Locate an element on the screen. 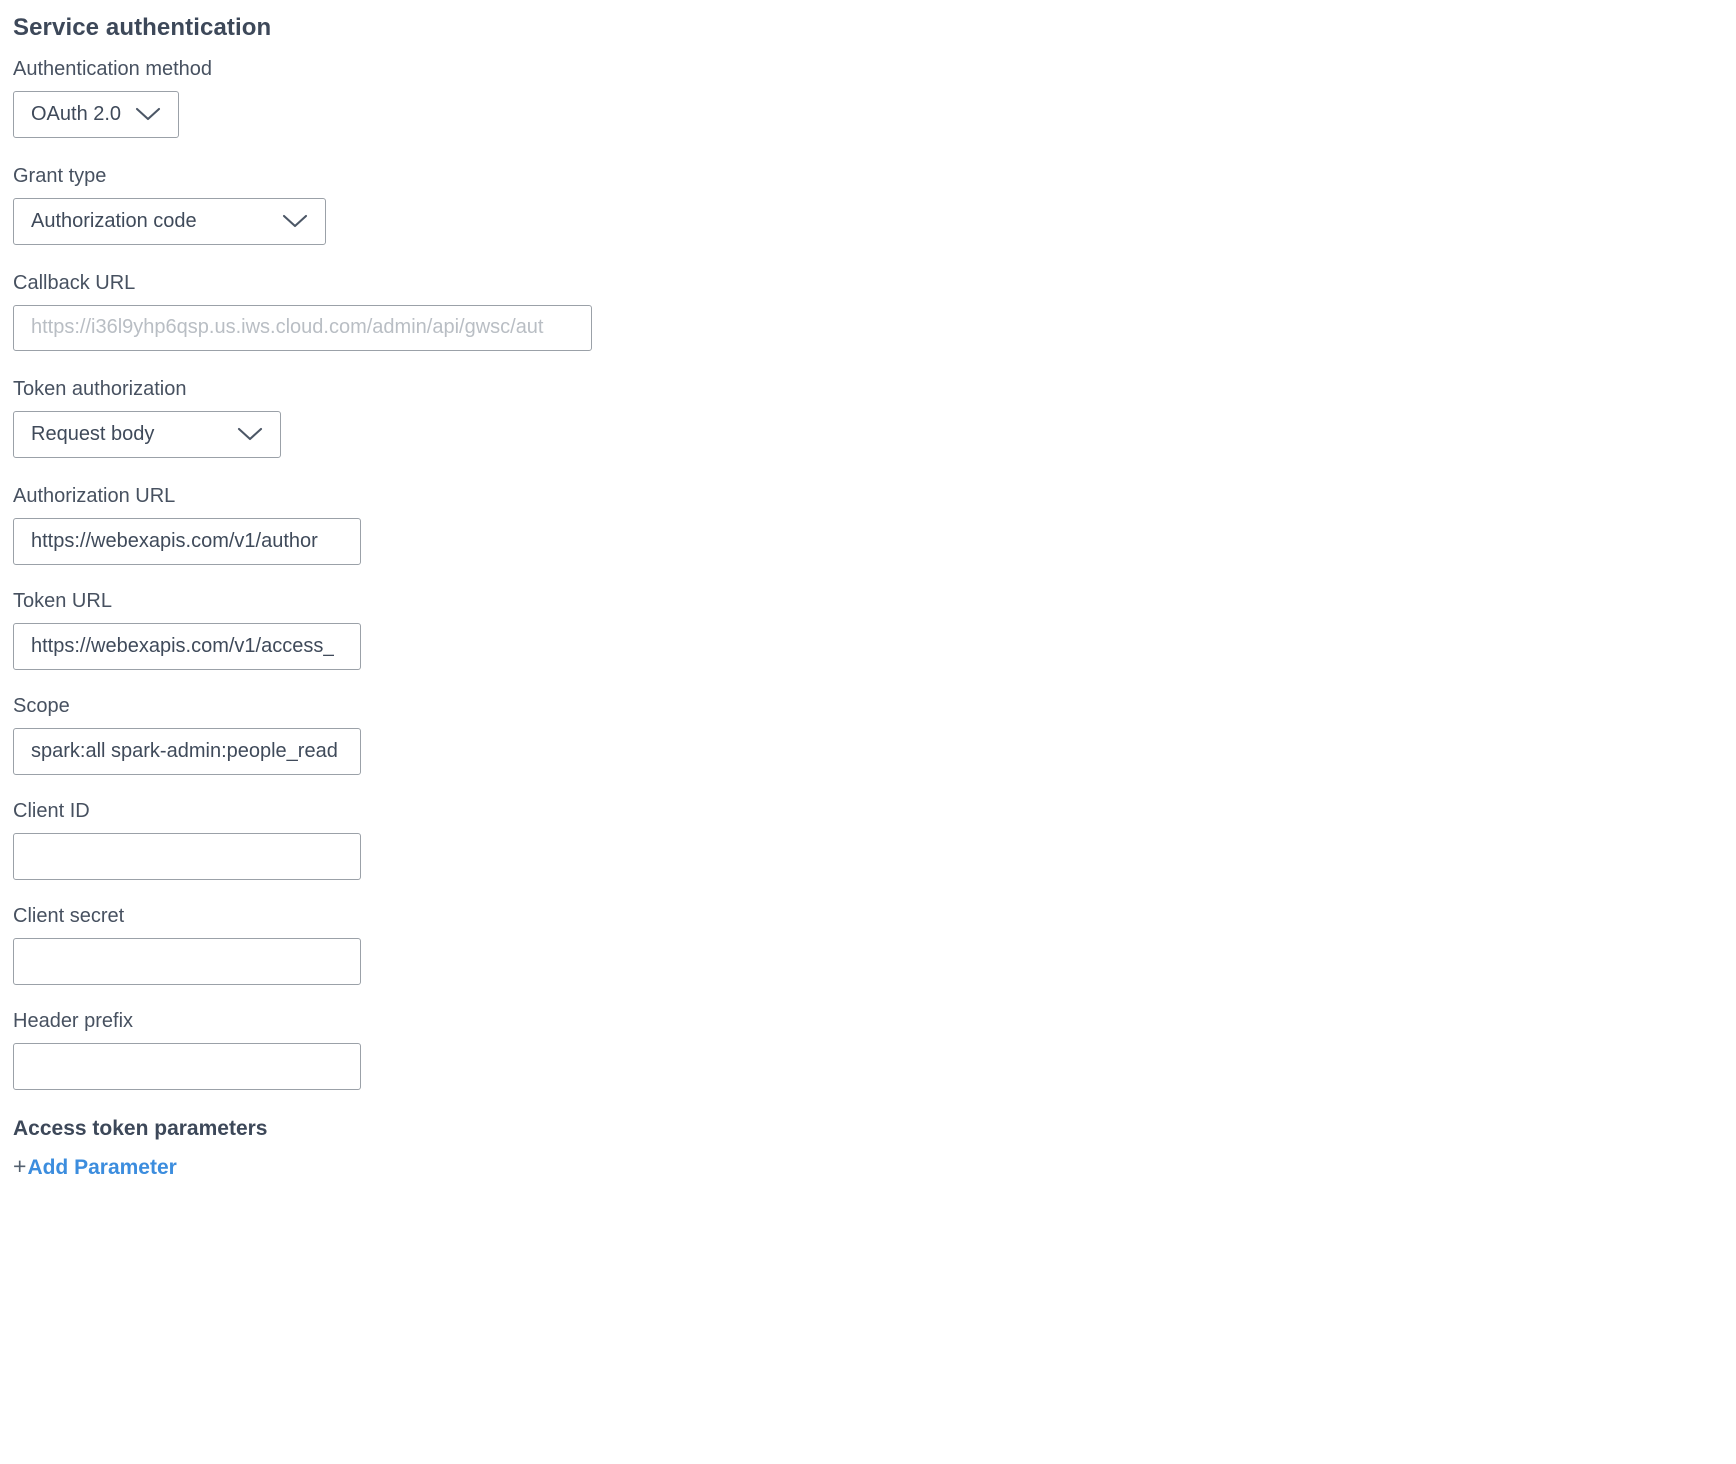  authentication-method-label: Authentication method is located at coordinates (113, 68).